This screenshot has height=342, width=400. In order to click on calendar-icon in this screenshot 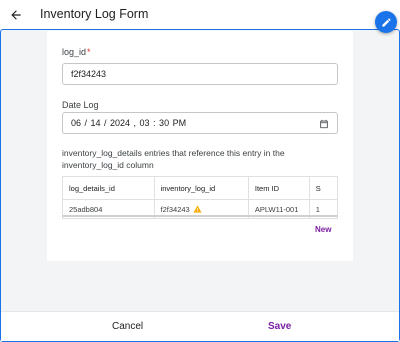, I will do `click(324, 124)`.